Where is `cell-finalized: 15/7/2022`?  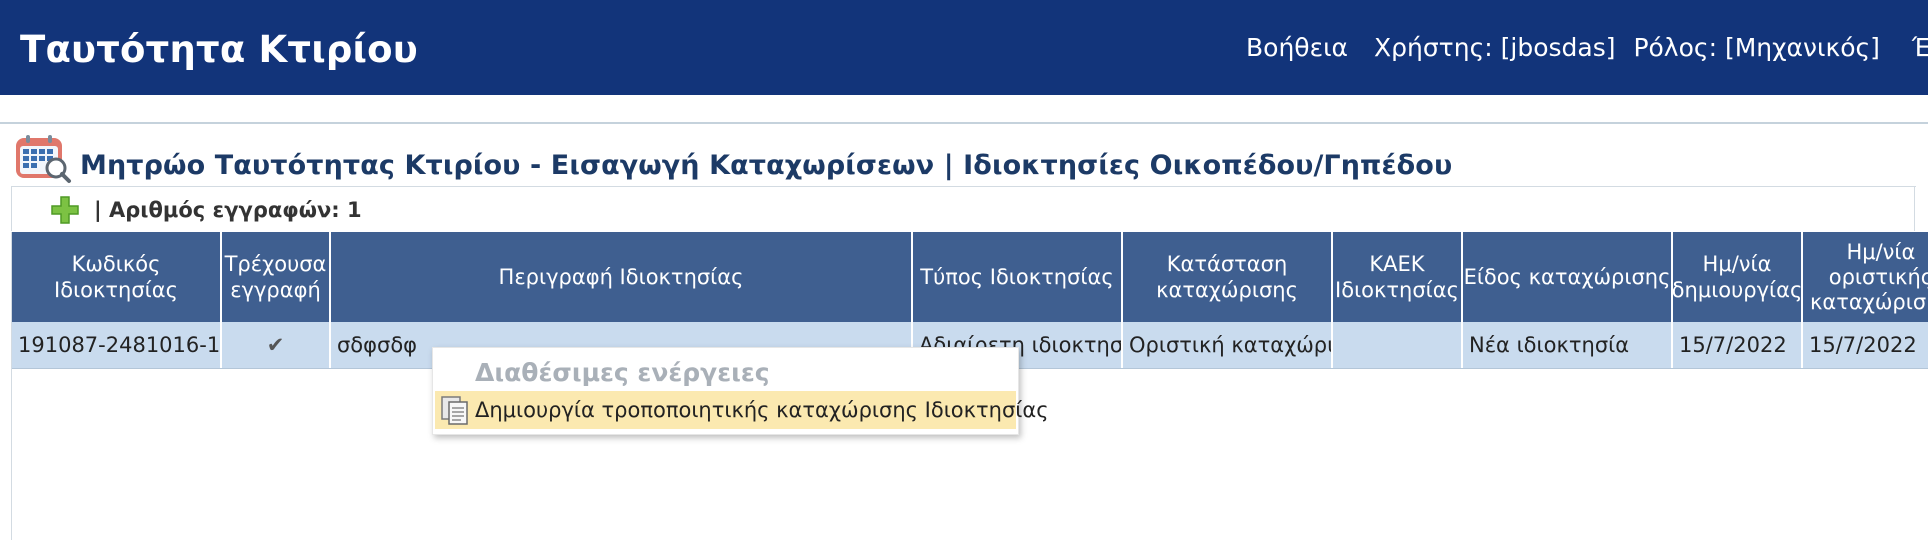 cell-finalized: 15/7/2022 is located at coordinates (1865, 345).